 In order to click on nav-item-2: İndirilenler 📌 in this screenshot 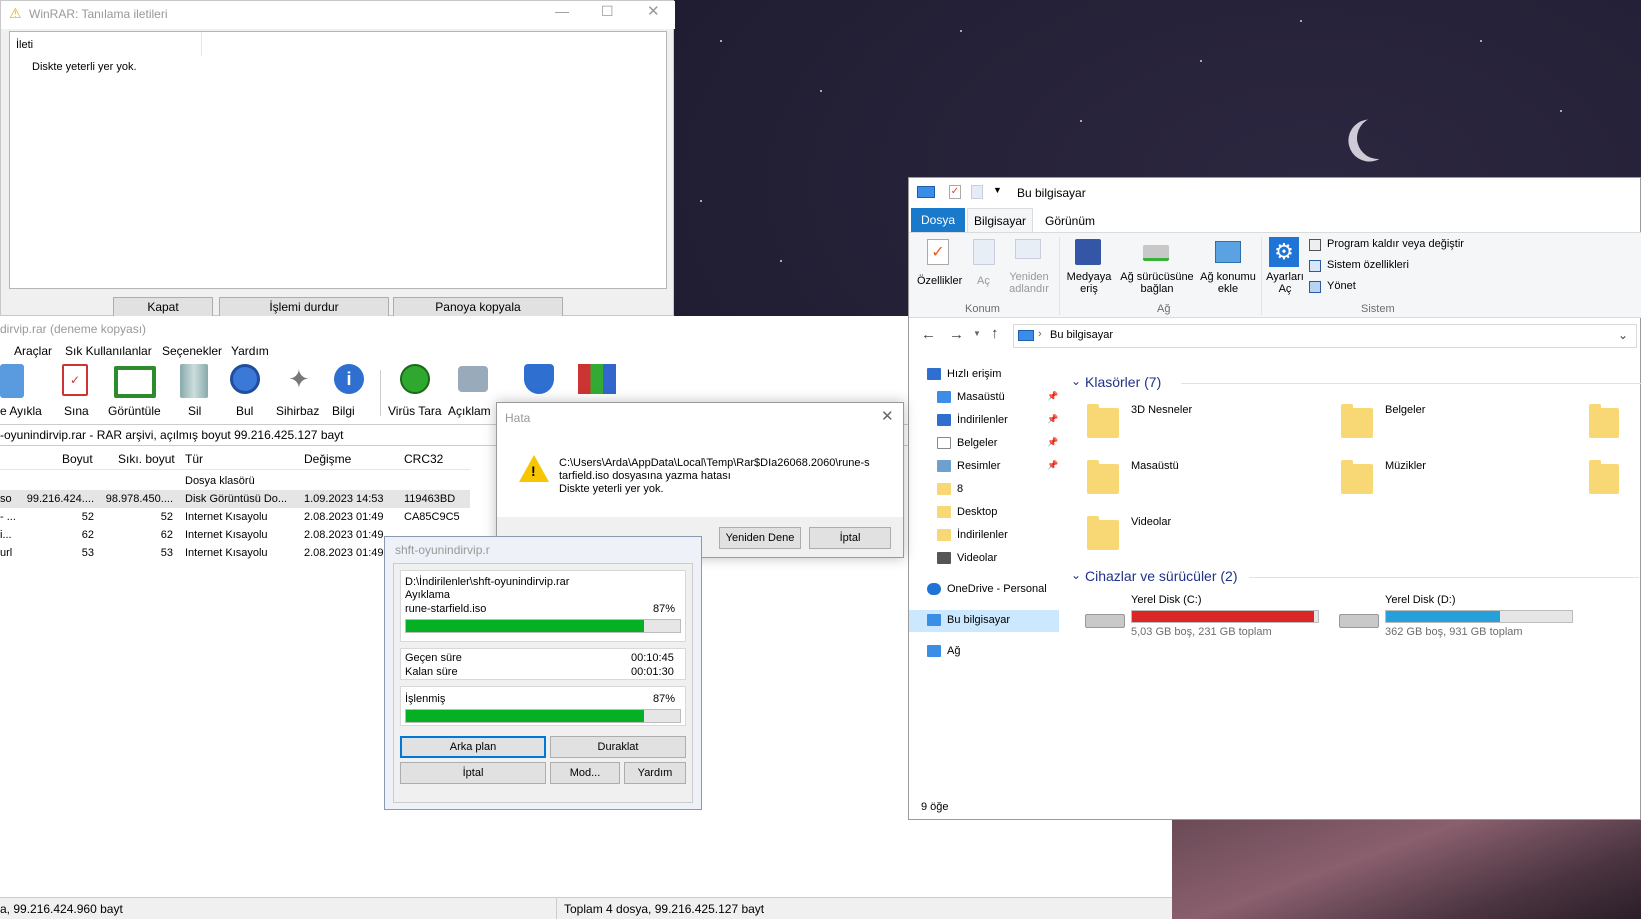, I will do `click(984, 421)`.